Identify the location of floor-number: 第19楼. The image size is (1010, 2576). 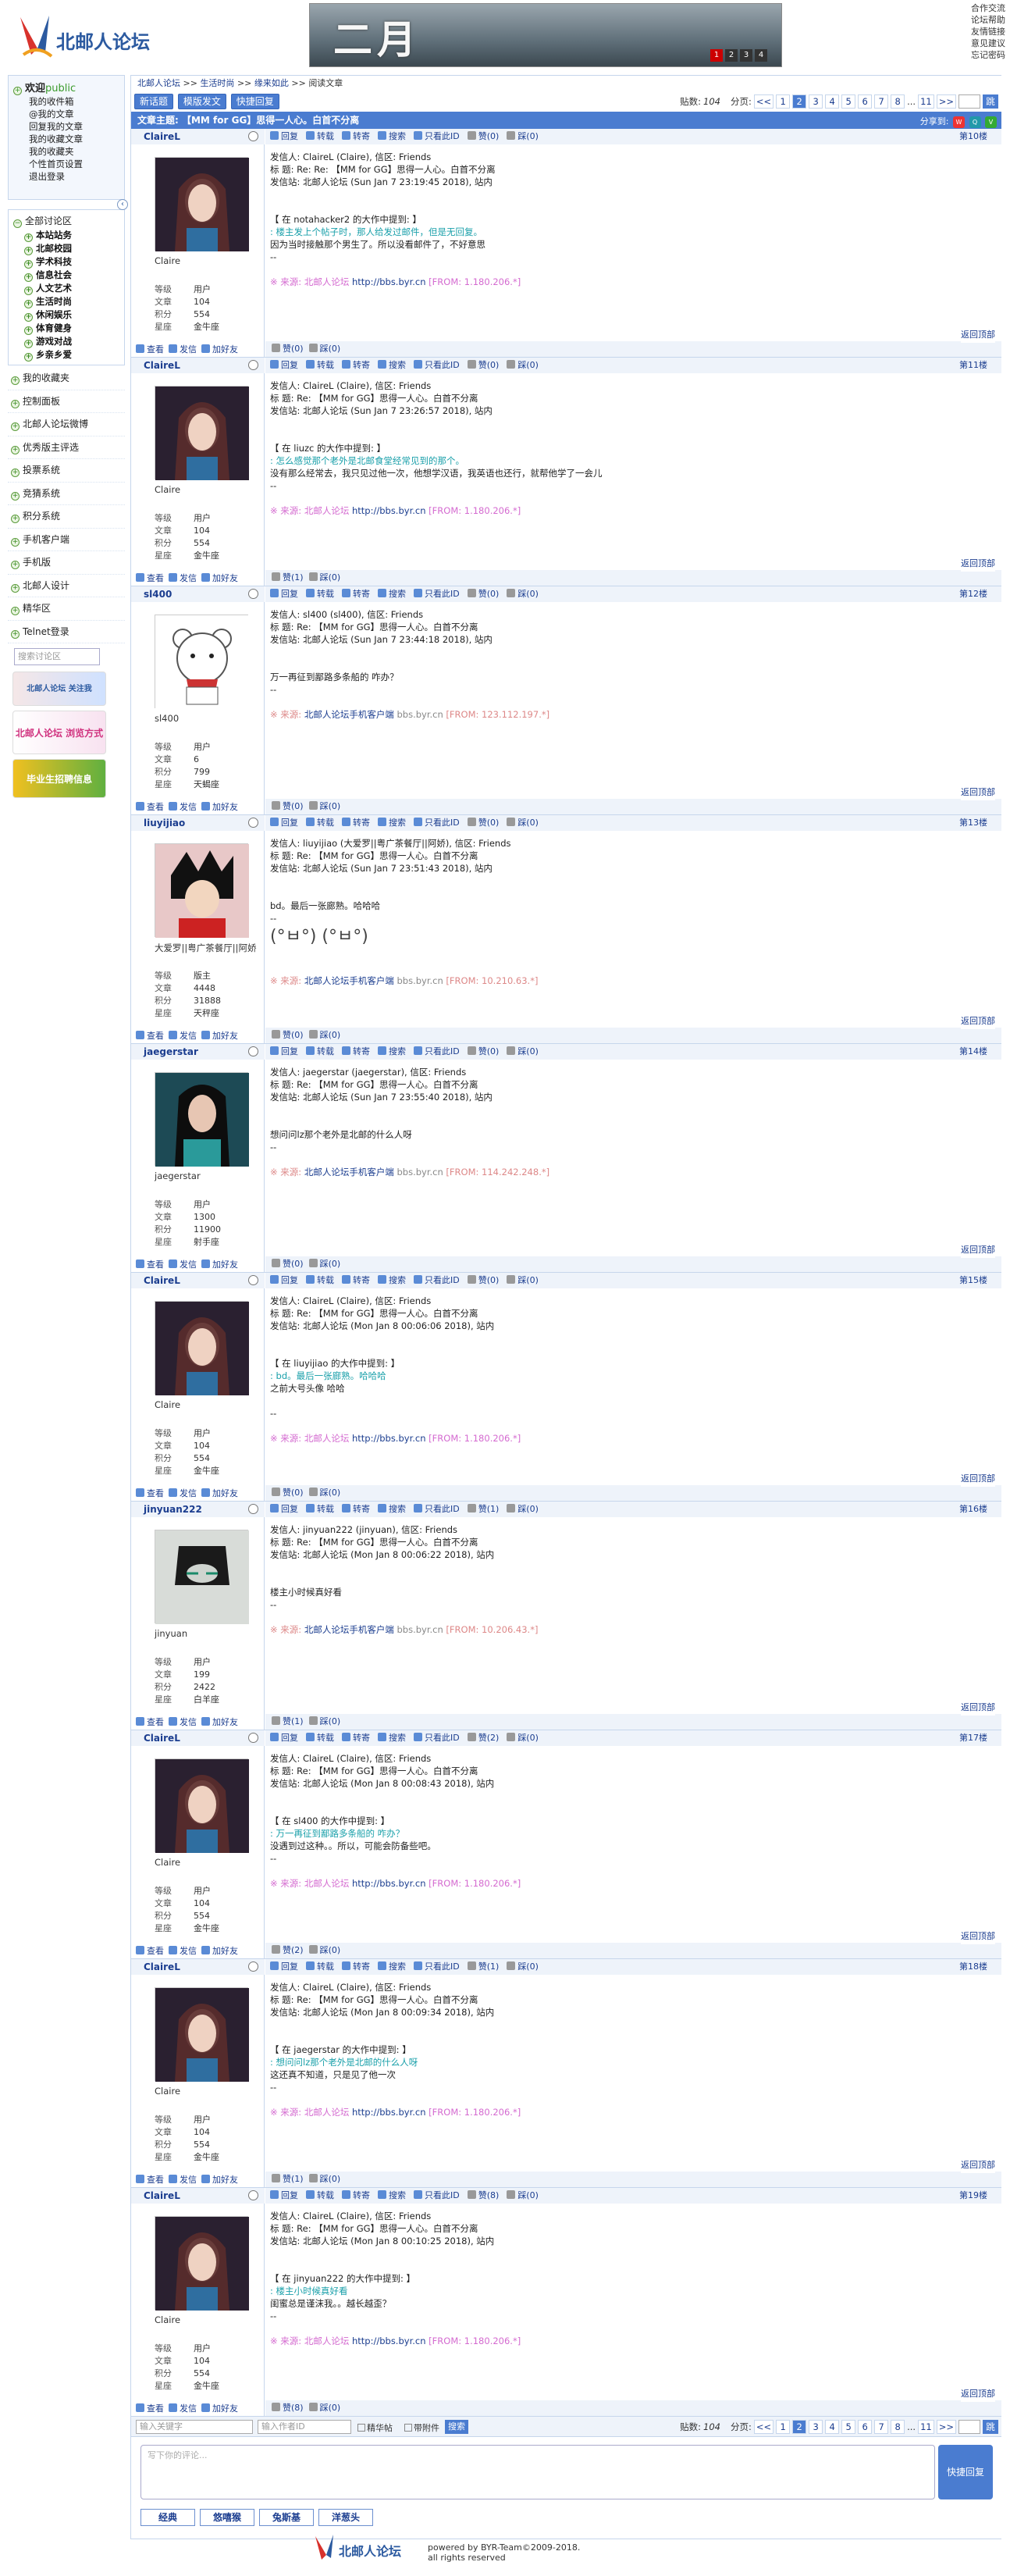
(973, 2196).